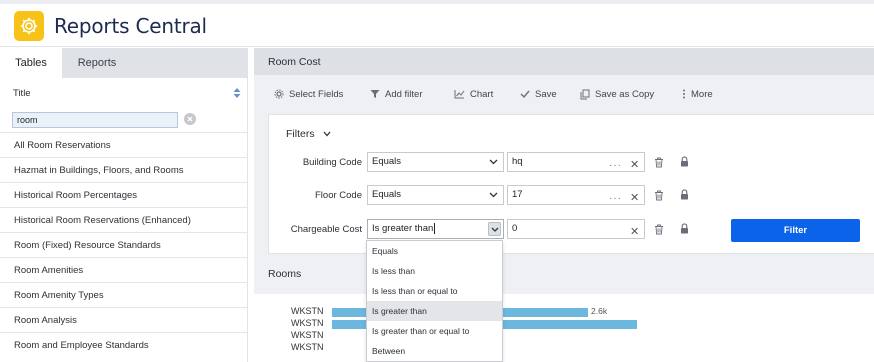 The width and height of the screenshot is (874, 362). Describe the element at coordinates (316, 94) in the screenshot. I see `select-fields-label: Select Fields` at that location.